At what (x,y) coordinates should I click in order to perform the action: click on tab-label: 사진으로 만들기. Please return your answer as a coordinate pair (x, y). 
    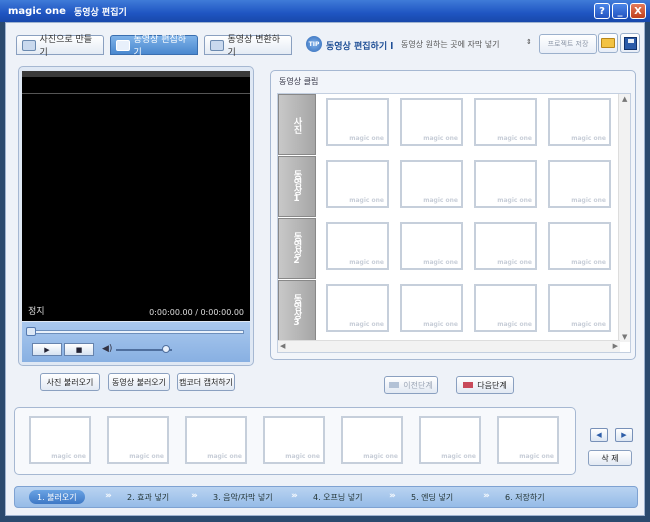
    Looking at the image, I should click on (66, 46).